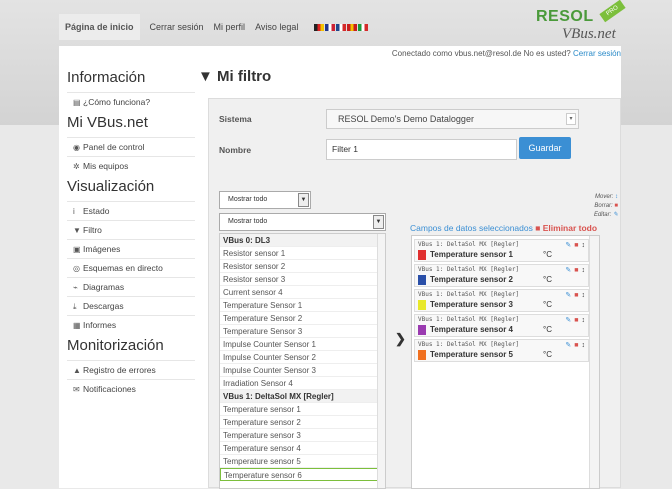  What do you see at coordinates (597, 53) in the screenshot?
I see `logout-link: Cerrar sesión` at bounding box center [597, 53].